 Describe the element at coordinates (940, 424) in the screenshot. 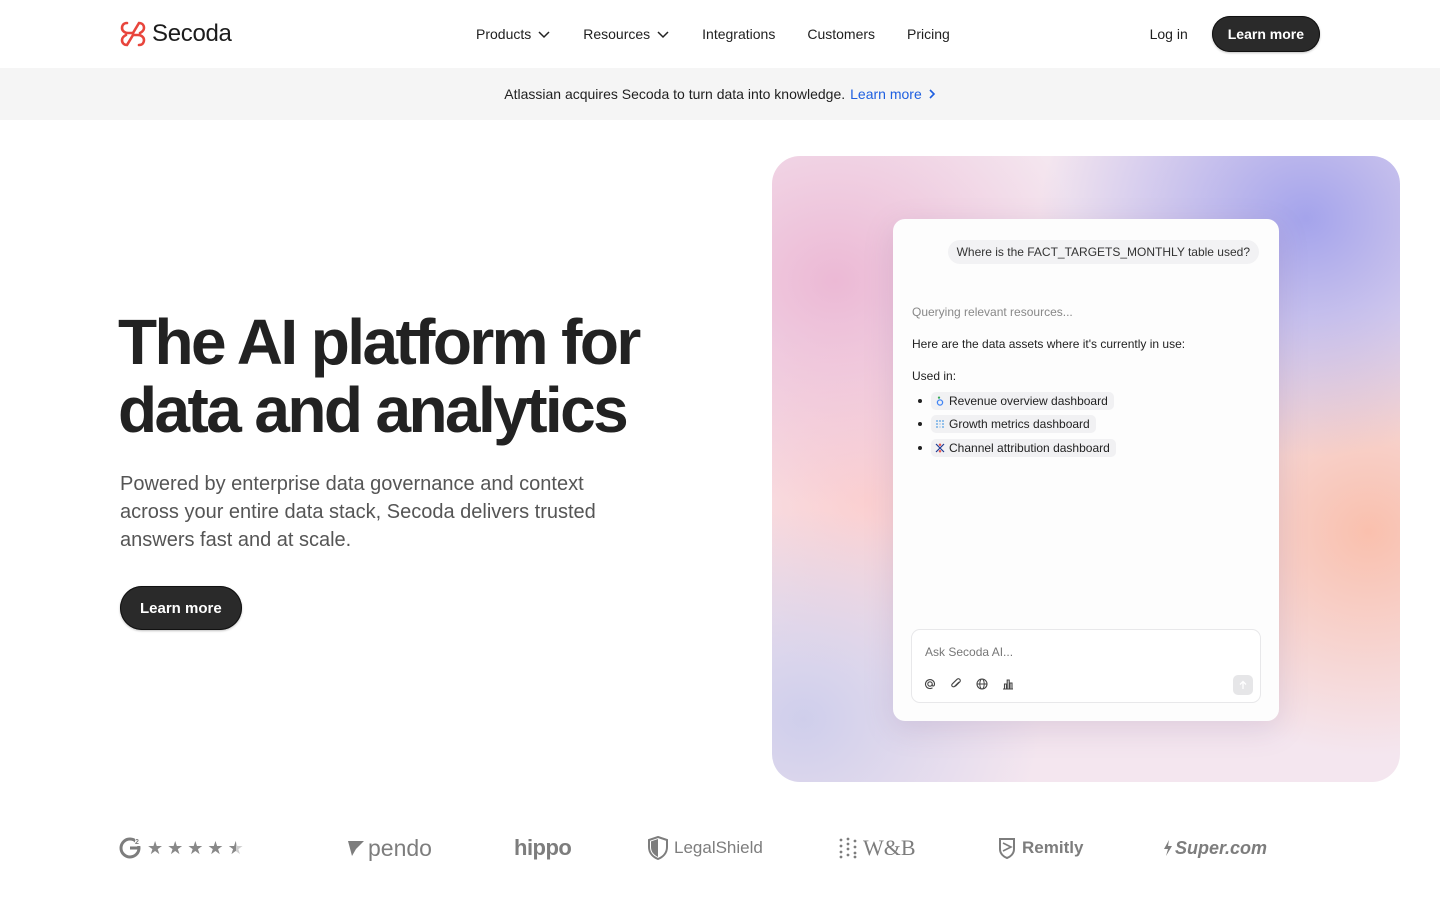

I see `metabase-icon` at that location.